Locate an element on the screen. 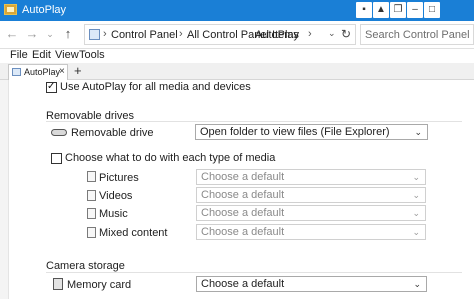 The image size is (474, 299). mixed-content-select: Choose a default ⌄ is located at coordinates (311, 232).